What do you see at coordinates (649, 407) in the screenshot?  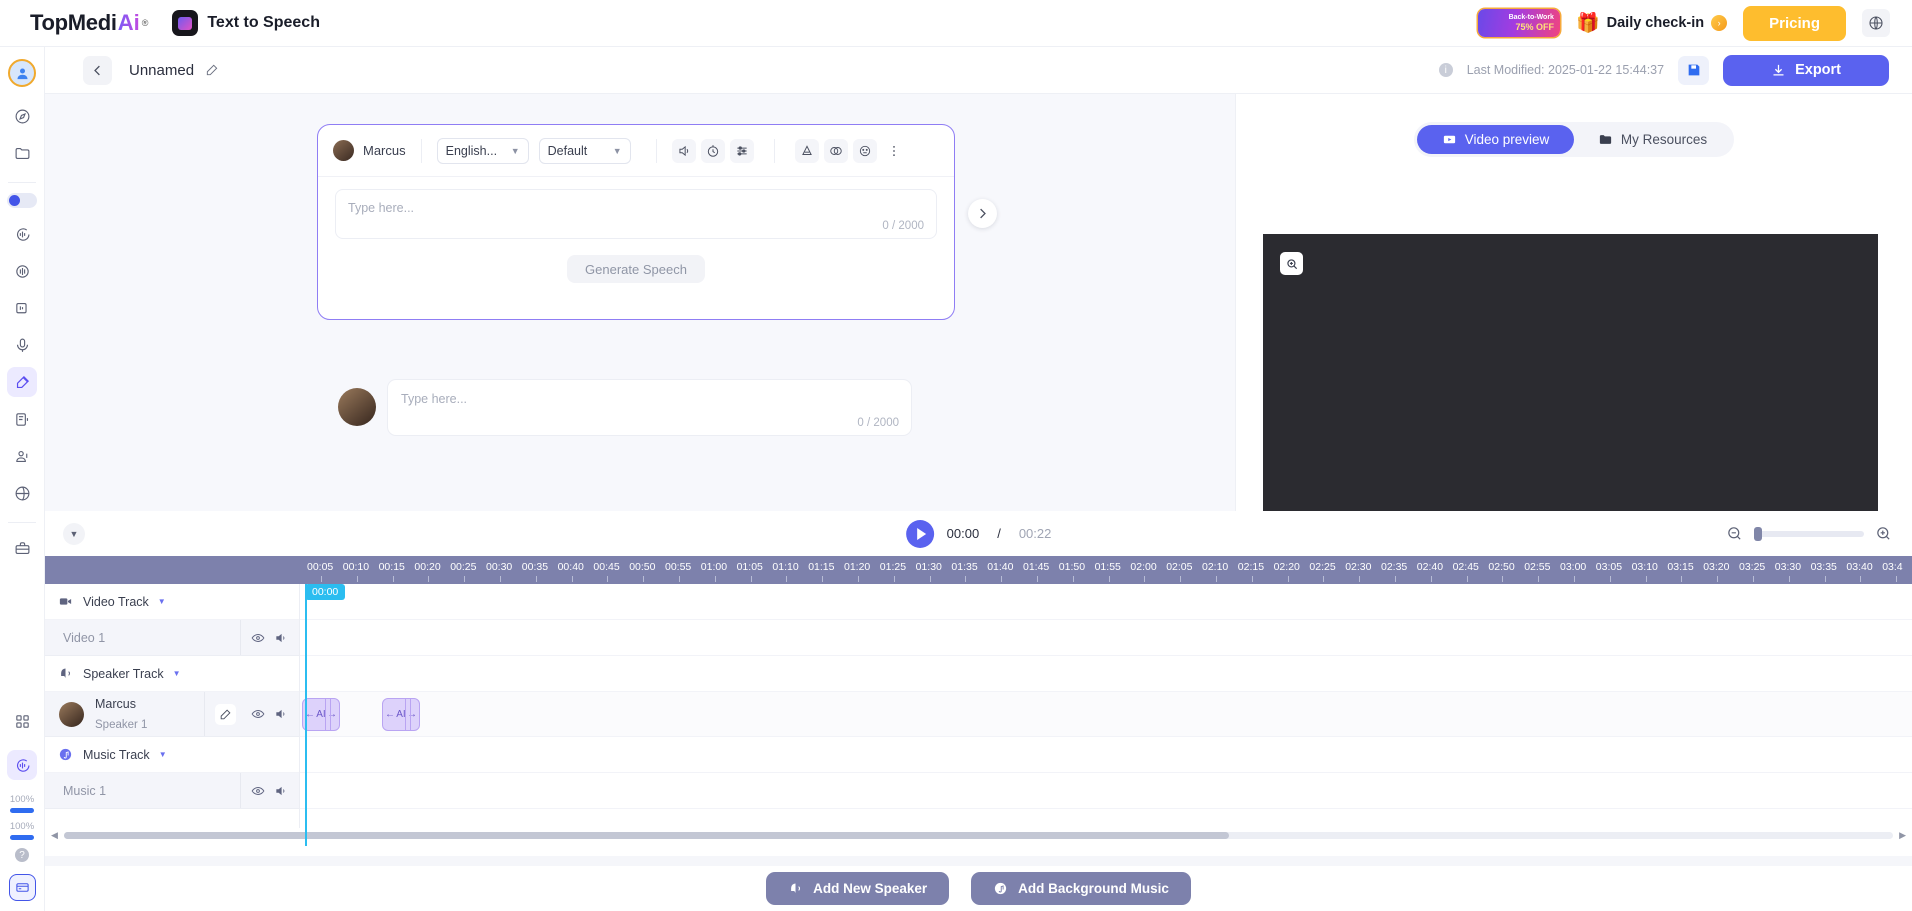 I see `speech-text-input-2: Type here... 0 / 2000` at bounding box center [649, 407].